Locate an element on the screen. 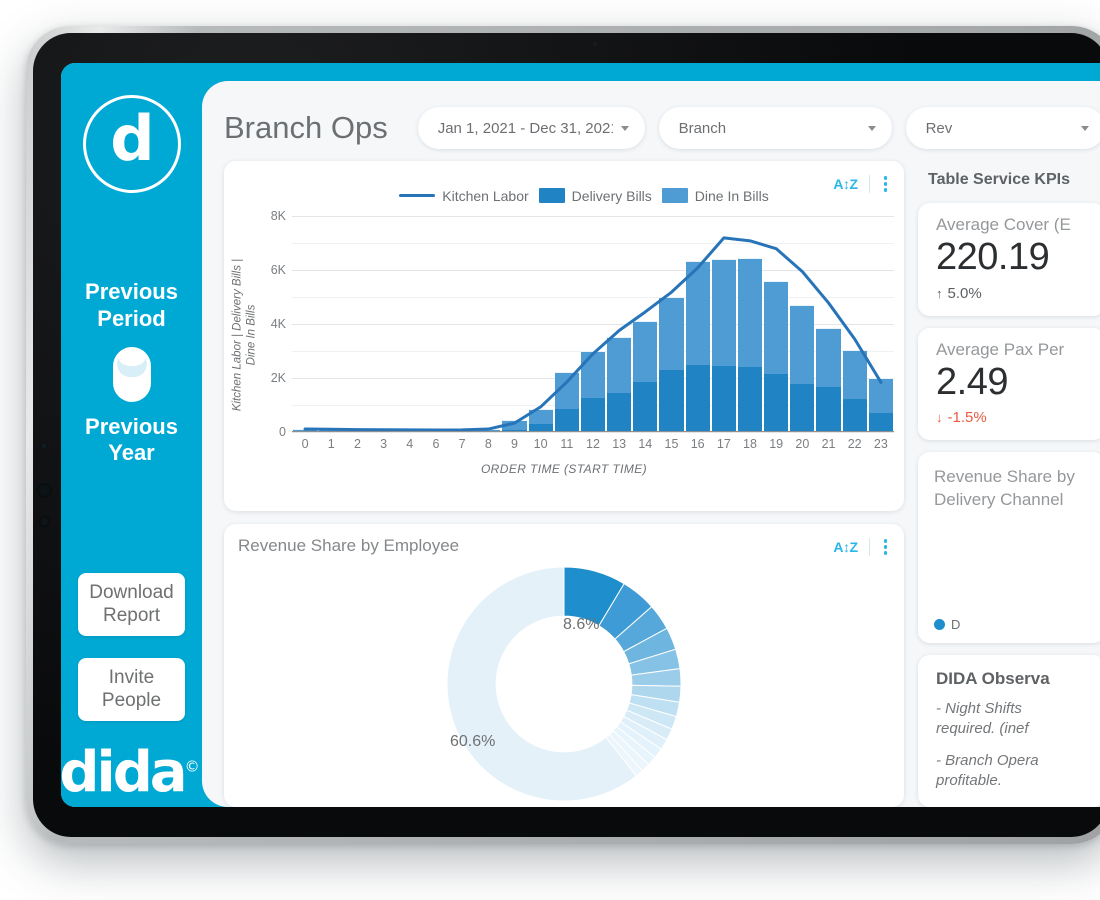 The image size is (1100, 900). kpi-label-average-cover: Average Cover (E is located at coordinates (1003, 224).